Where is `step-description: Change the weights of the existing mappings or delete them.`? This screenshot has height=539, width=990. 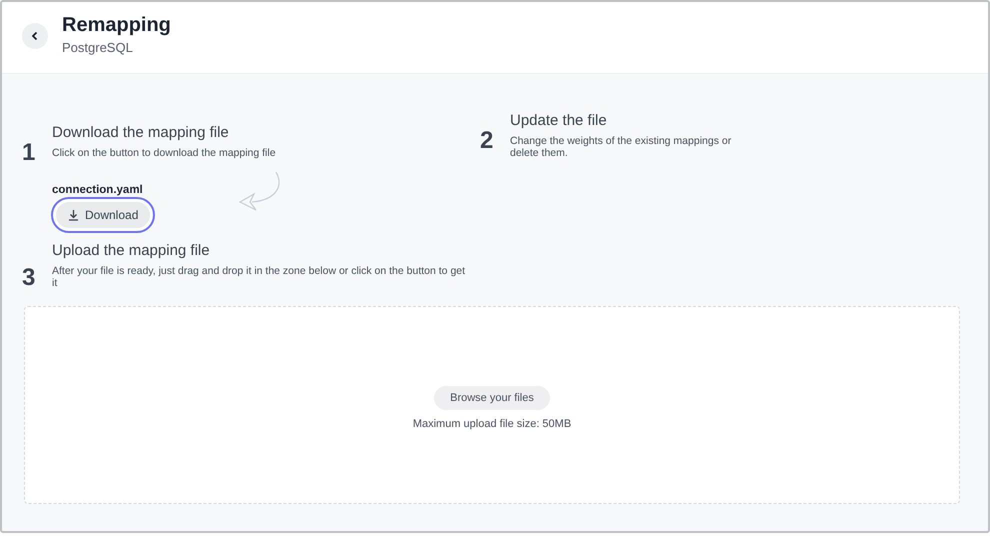 step-description: Change the weights of the existing mappings or delete them. is located at coordinates (621, 147).